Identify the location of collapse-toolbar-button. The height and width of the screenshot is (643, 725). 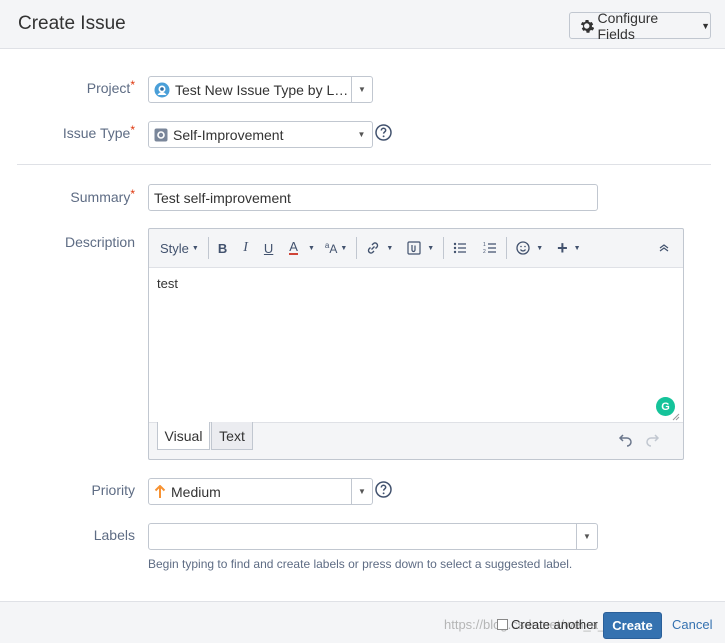
(664, 248).